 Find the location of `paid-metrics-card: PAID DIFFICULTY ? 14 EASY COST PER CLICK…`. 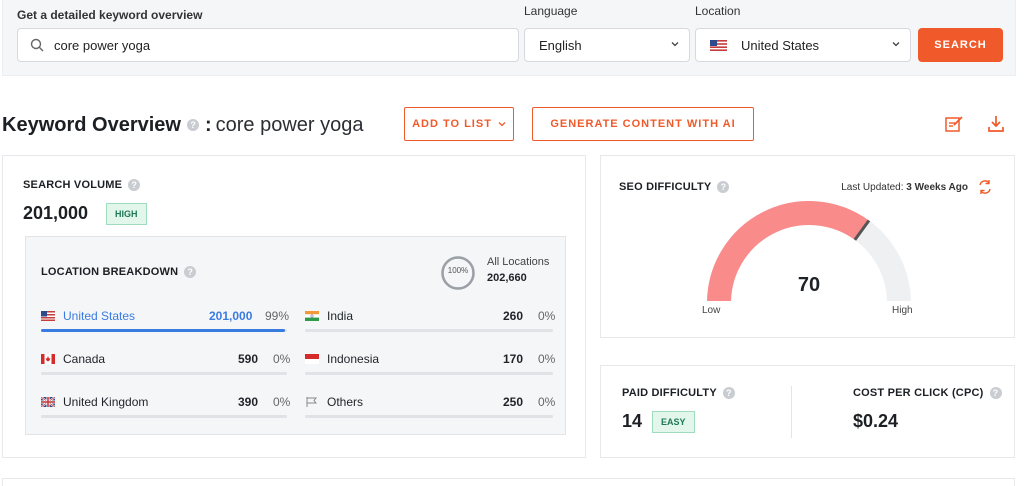

paid-metrics-card: PAID DIFFICULTY ? 14 EASY COST PER CLICK… is located at coordinates (807, 411).